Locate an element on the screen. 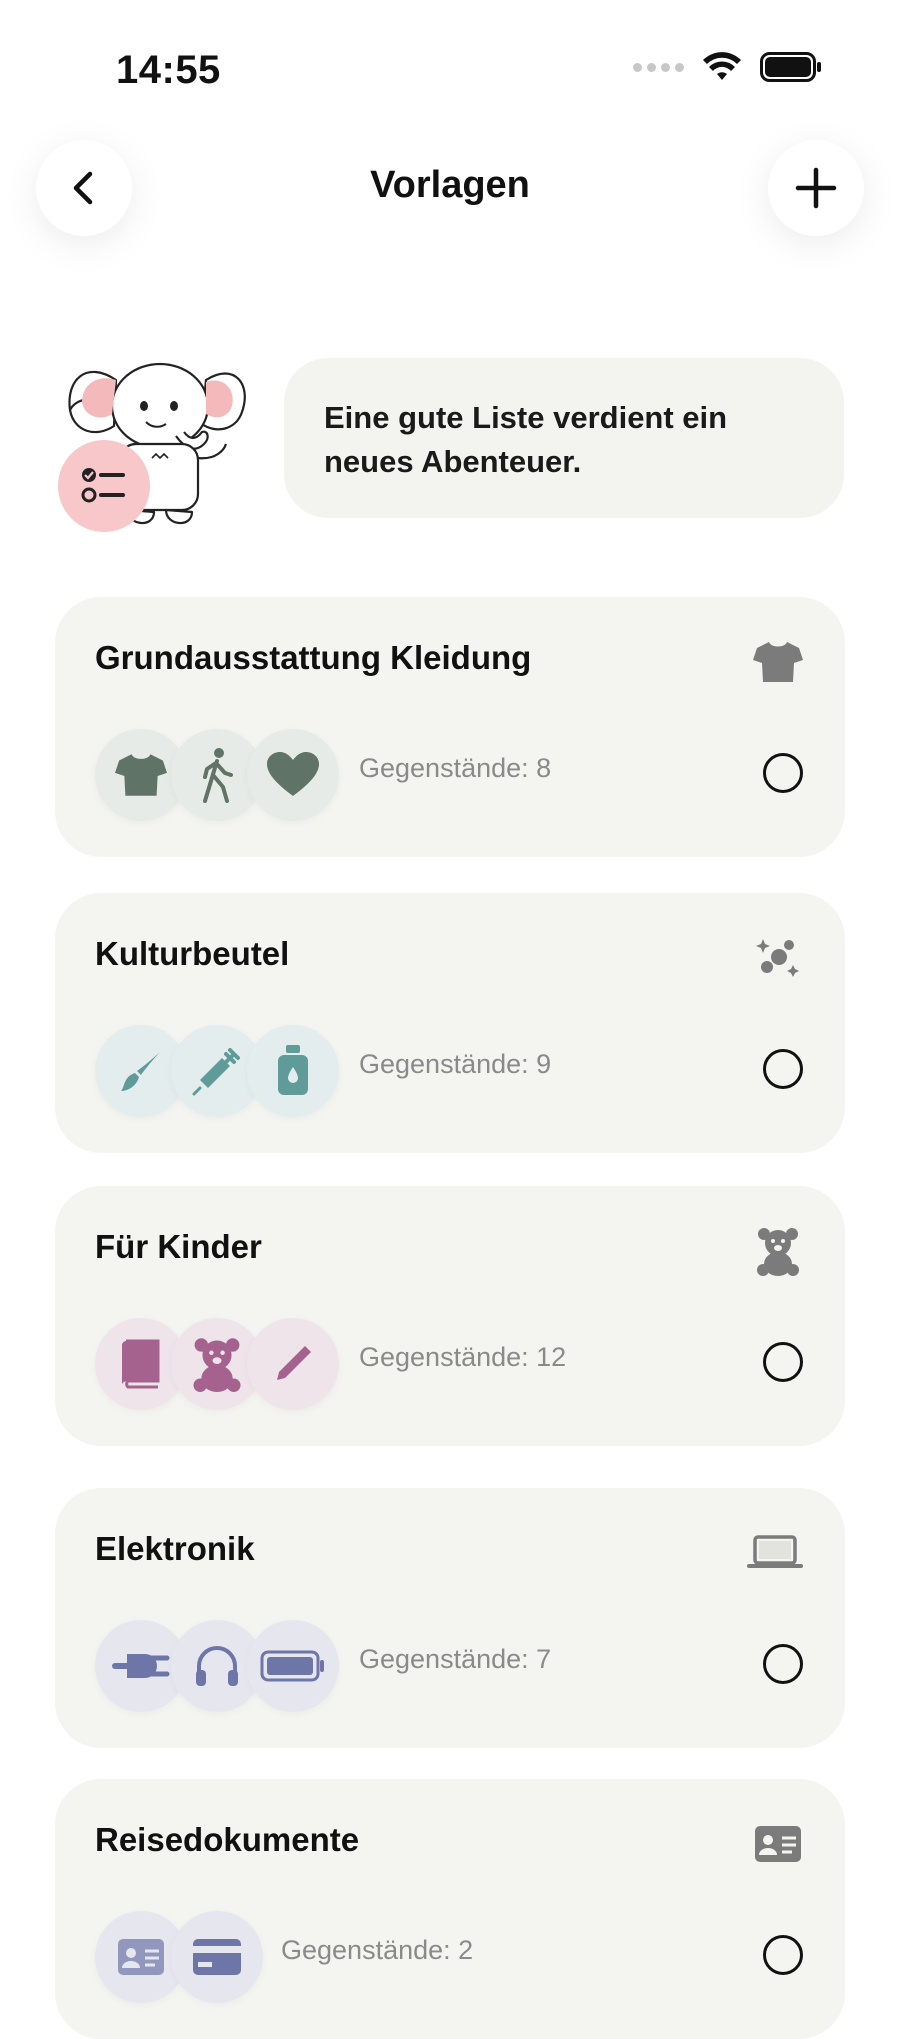  credit-card-icon is located at coordinates (217, 1957).